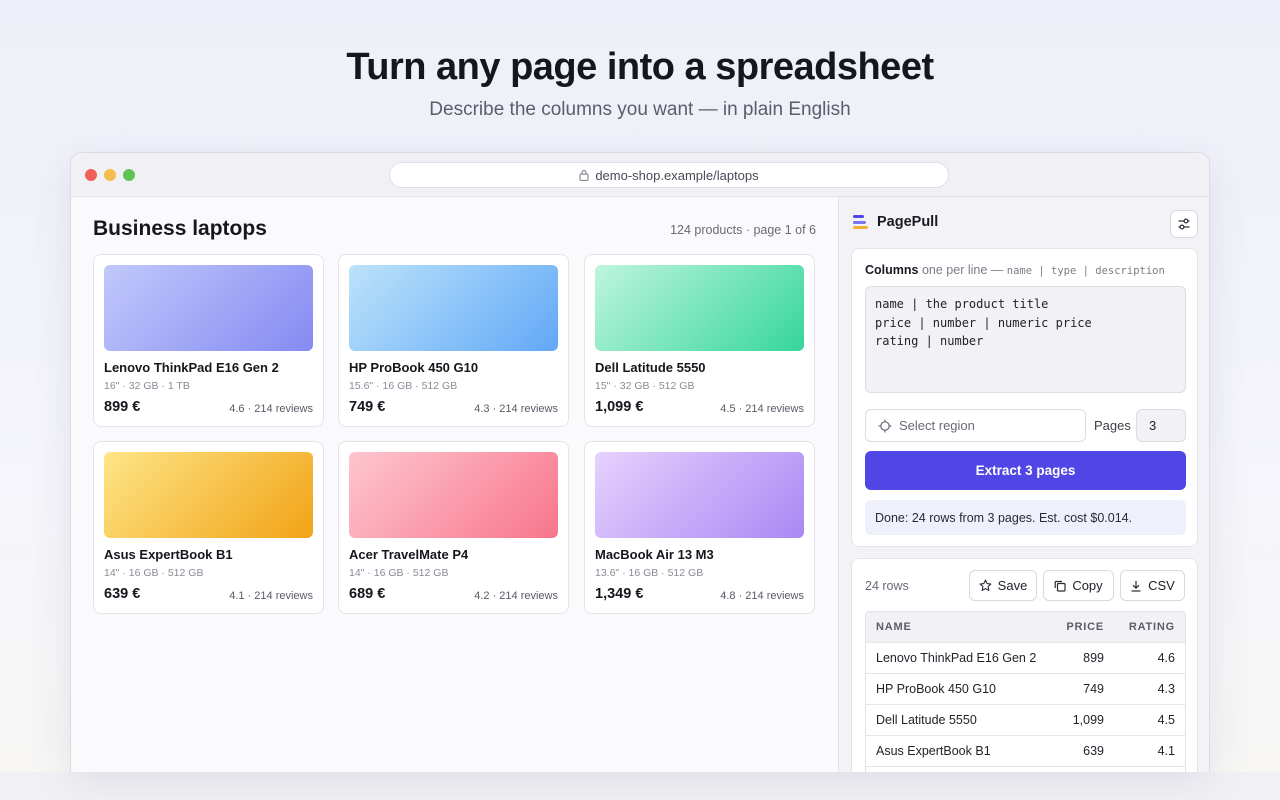 Image resolution: width=1280 pixels, height=800 pixels. Describe the element at coordinates (1025, 769) in the screenshot. I see `table-row` at that location.